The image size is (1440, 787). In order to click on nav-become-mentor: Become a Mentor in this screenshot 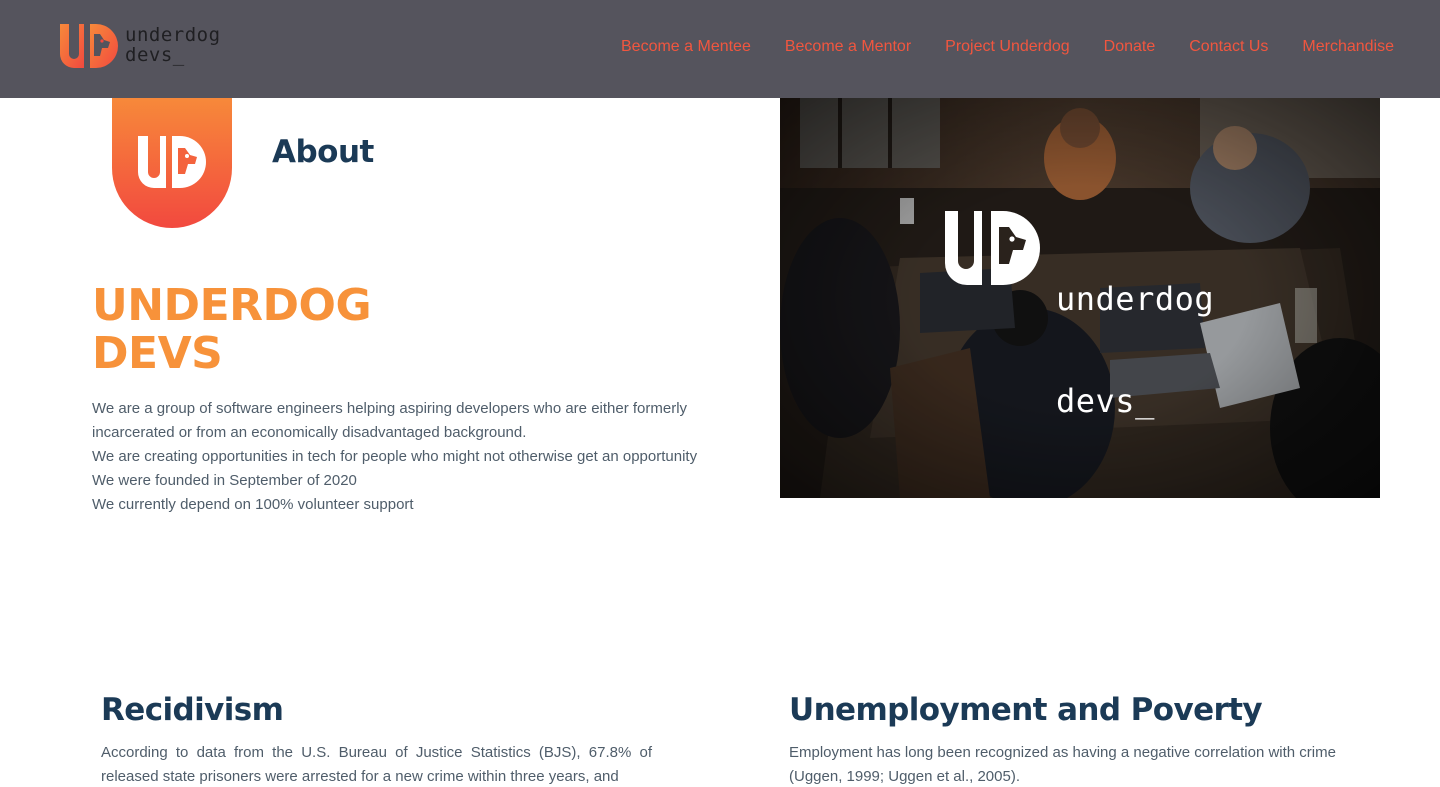, I will do `click(848, 47)`.